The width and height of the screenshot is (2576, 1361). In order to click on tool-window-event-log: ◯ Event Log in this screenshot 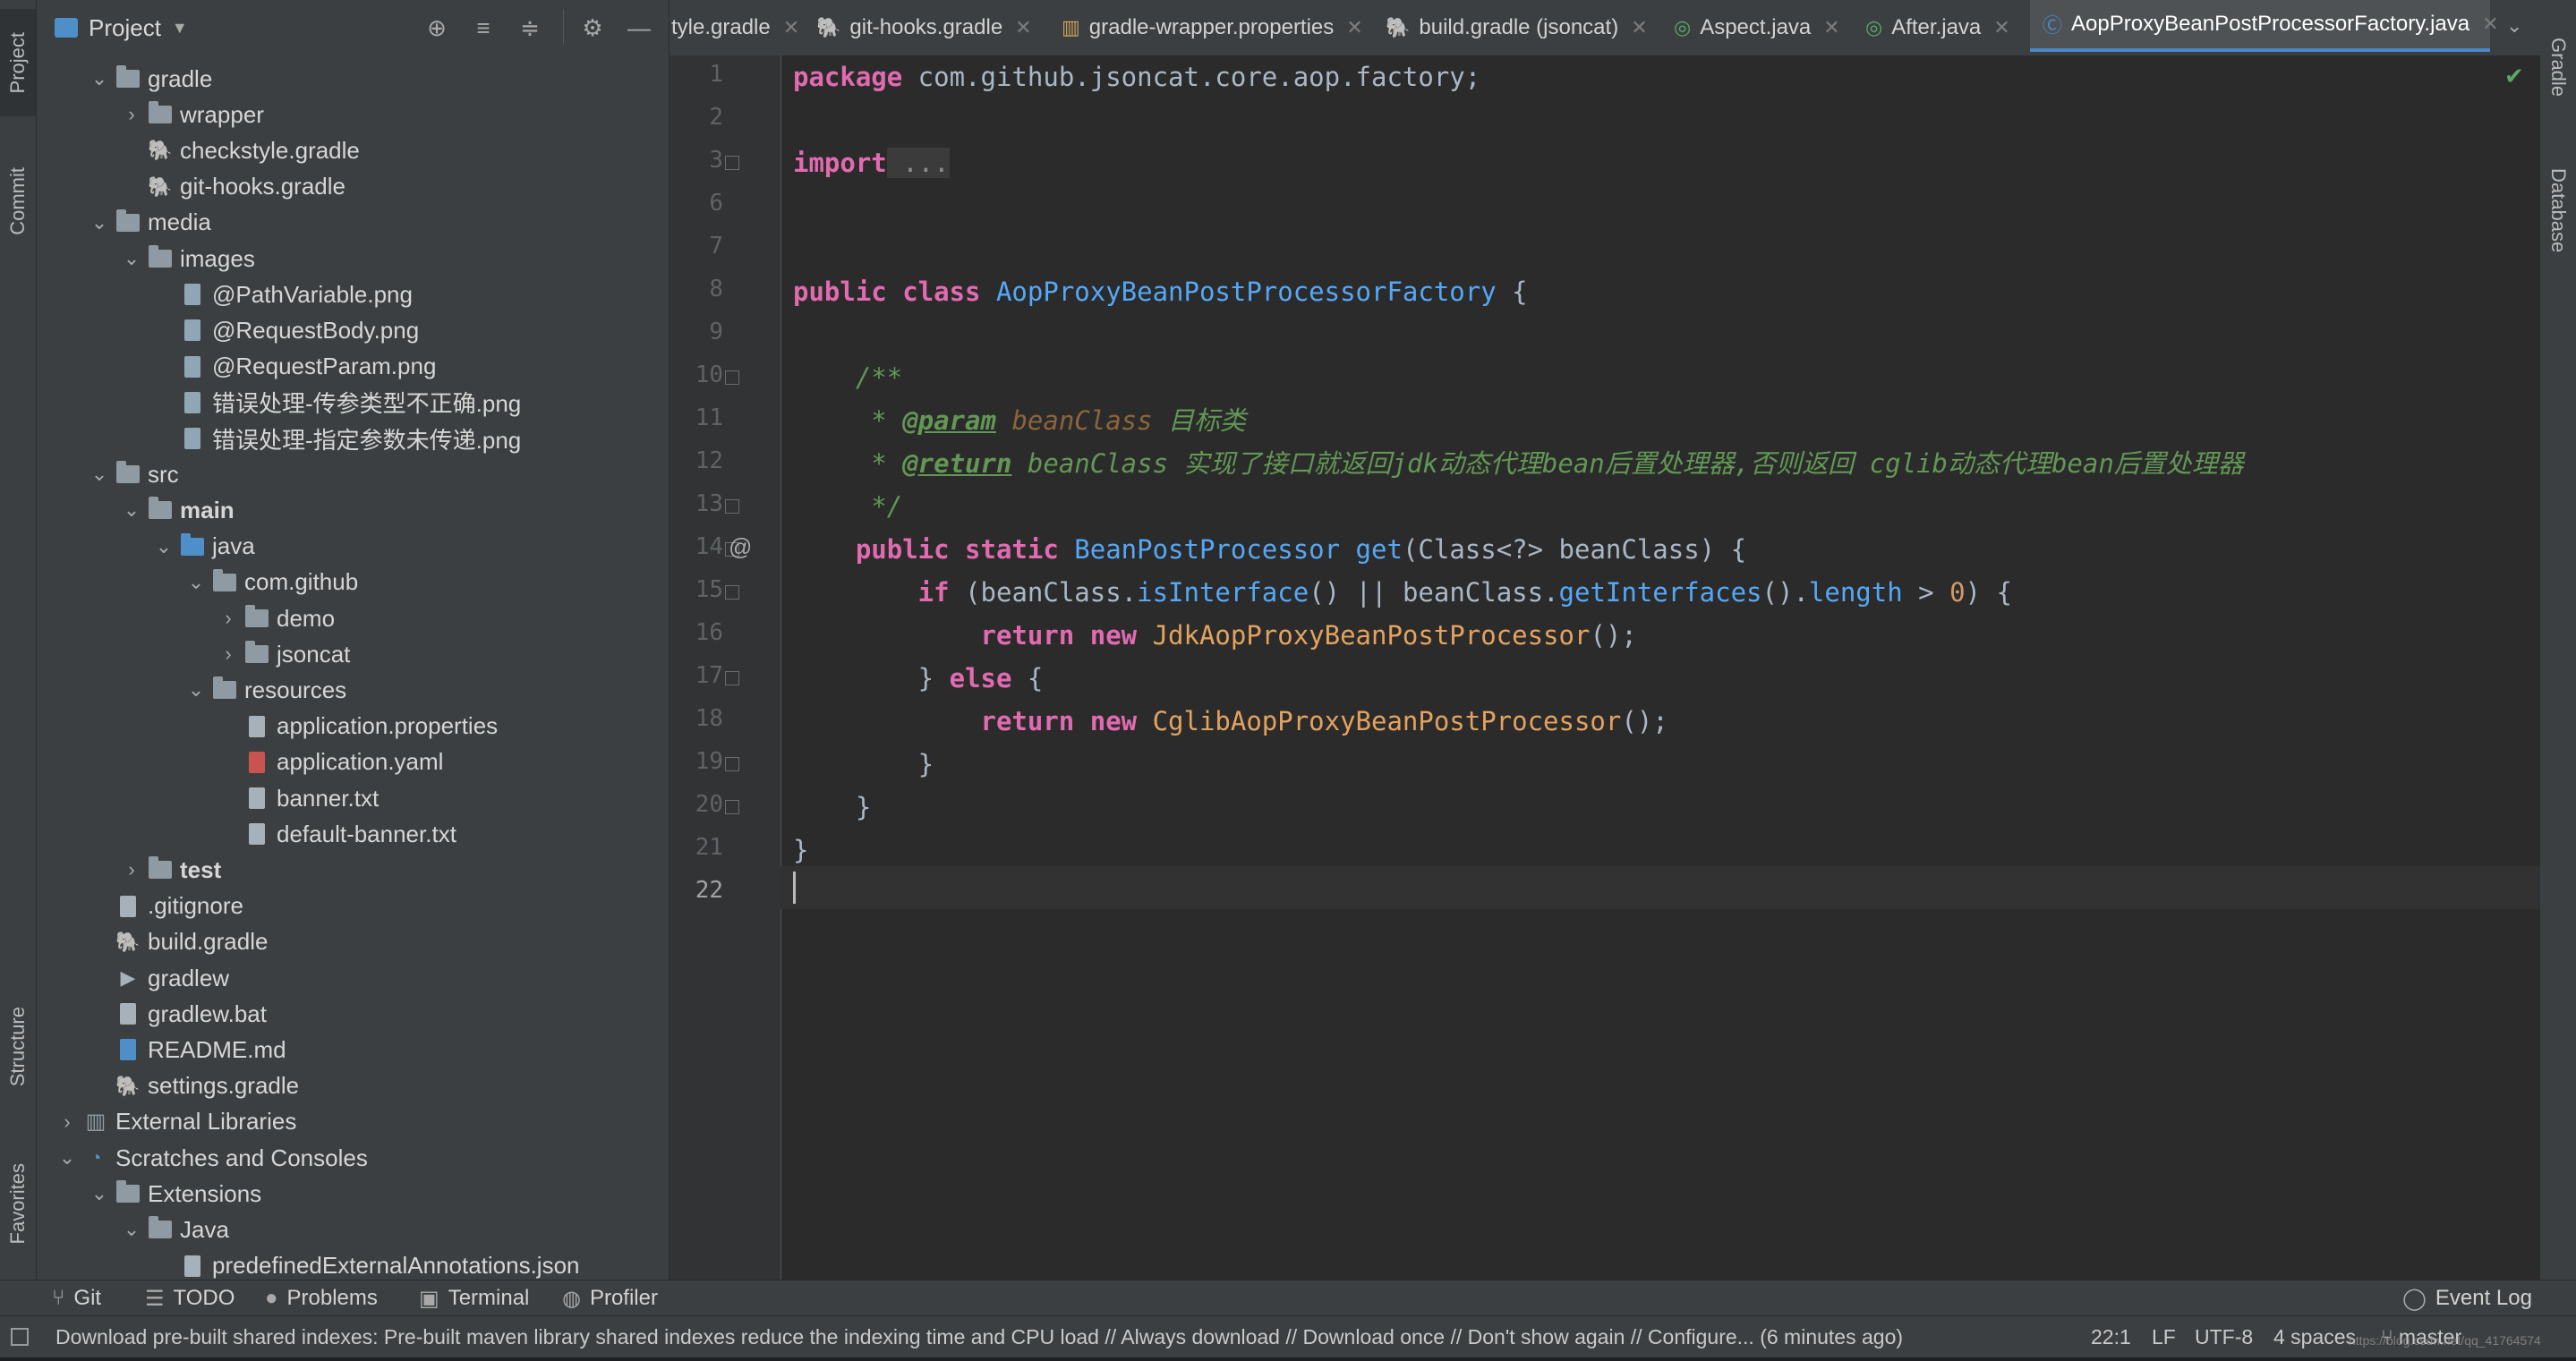, I will do `click(2467, 1298)`.